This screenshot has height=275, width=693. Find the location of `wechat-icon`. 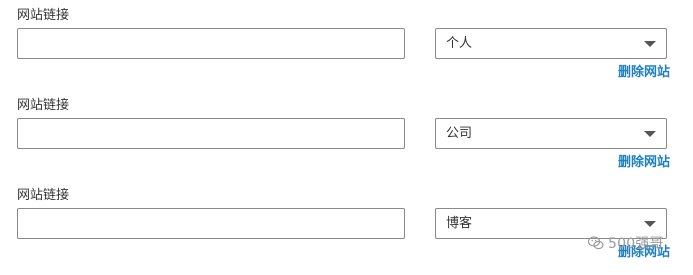

wechat-icon is located at coordinates (596, 243).